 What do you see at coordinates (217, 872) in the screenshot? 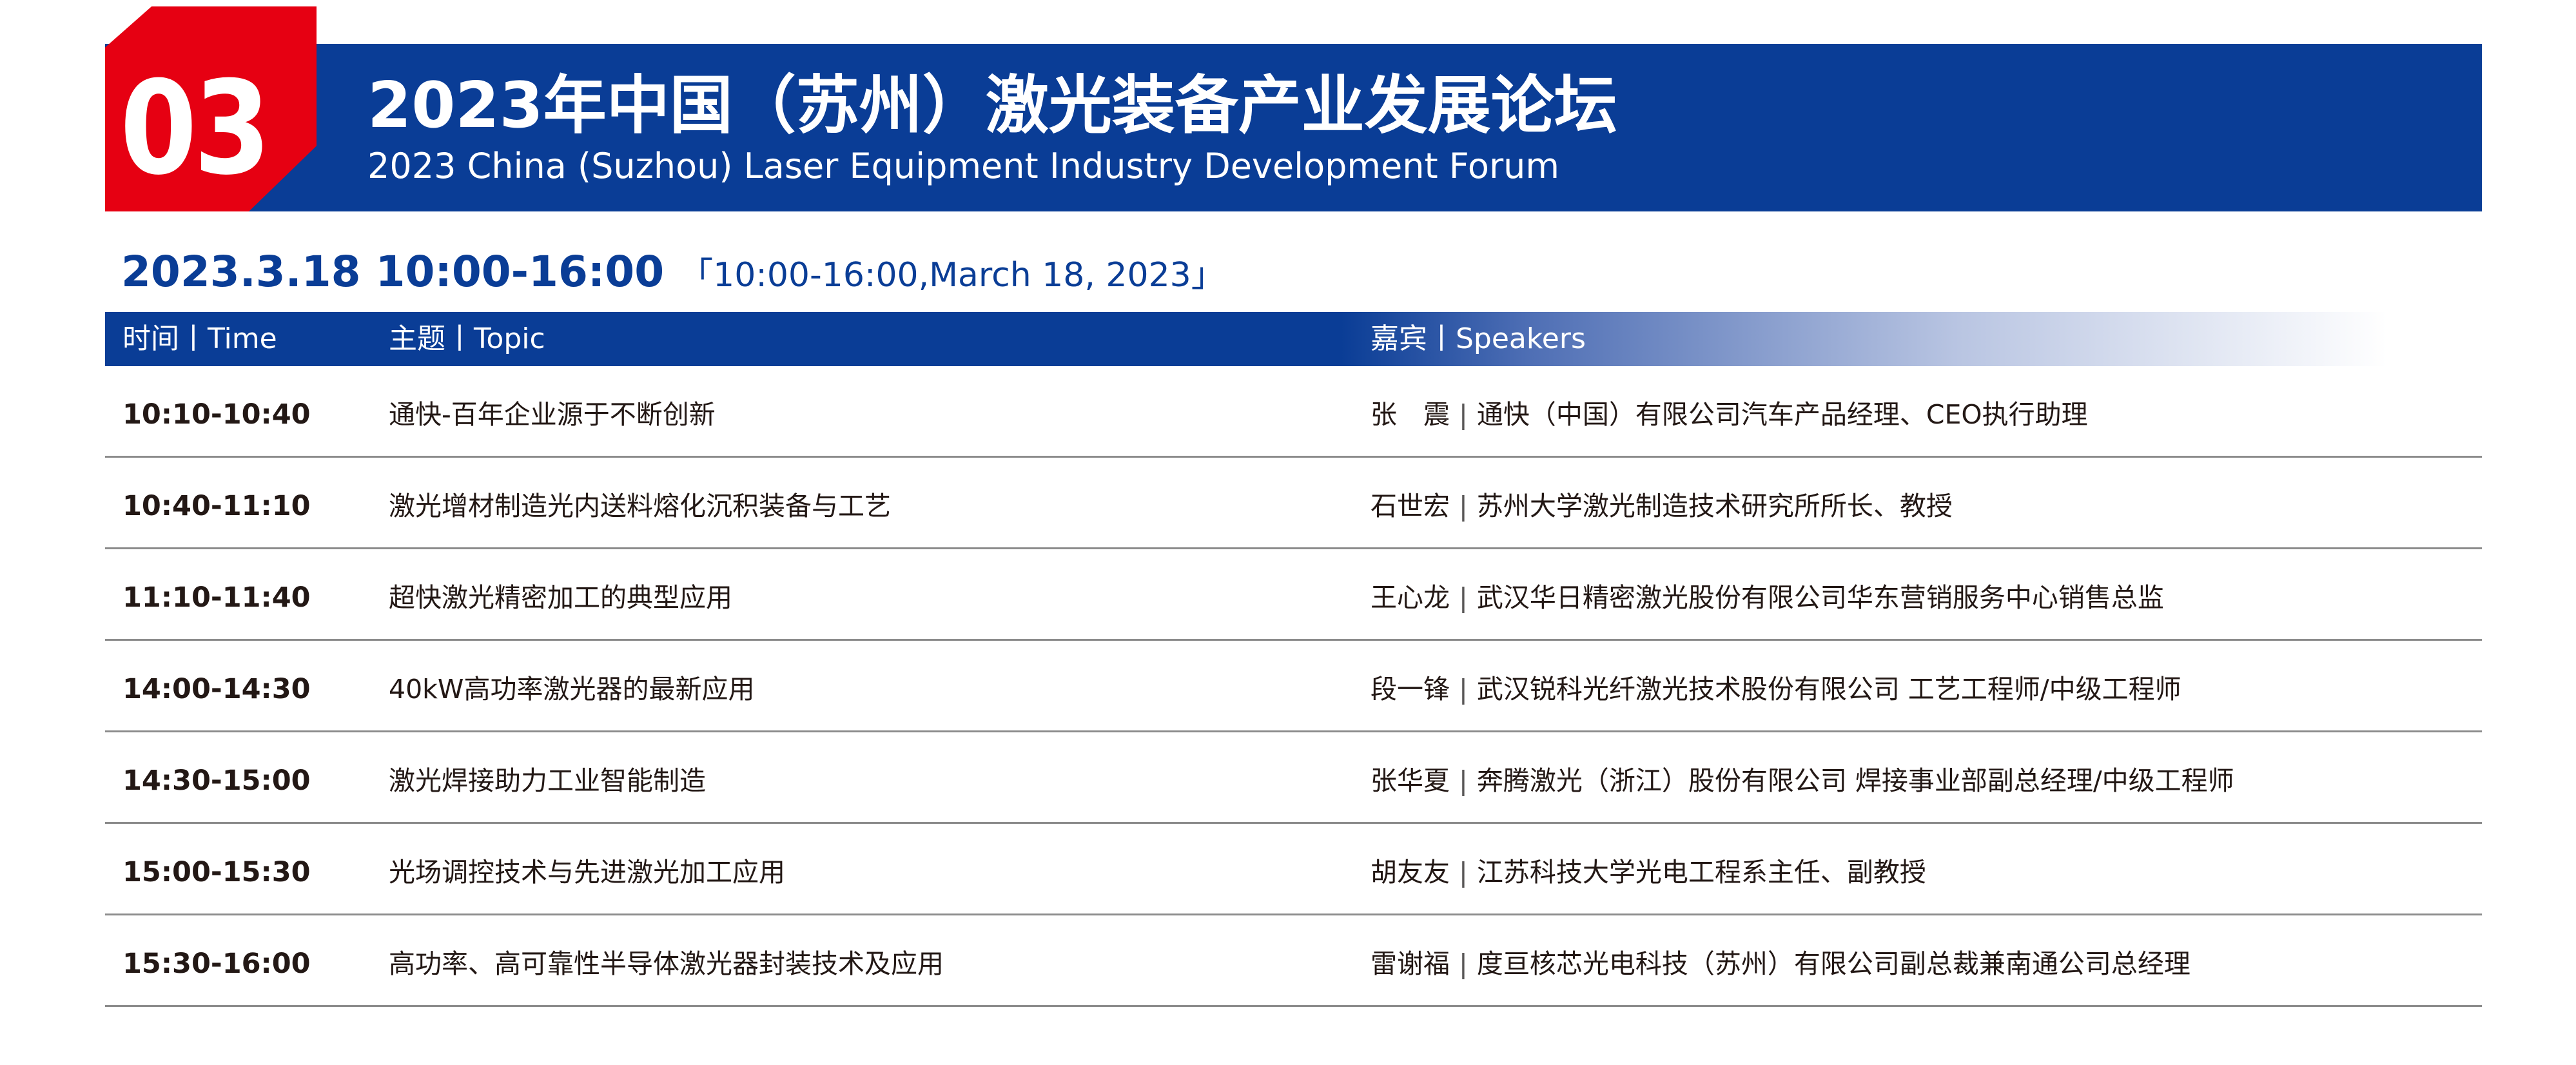
I see `session-time: 15:00-15:30` at bounding box center [217, 872].